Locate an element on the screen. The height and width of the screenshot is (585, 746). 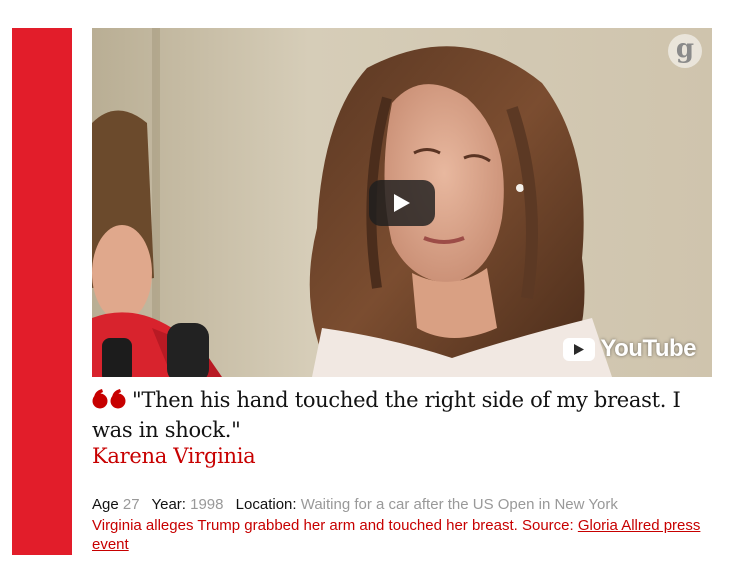
quote-marks-icon is located at coordinates (109, 402).